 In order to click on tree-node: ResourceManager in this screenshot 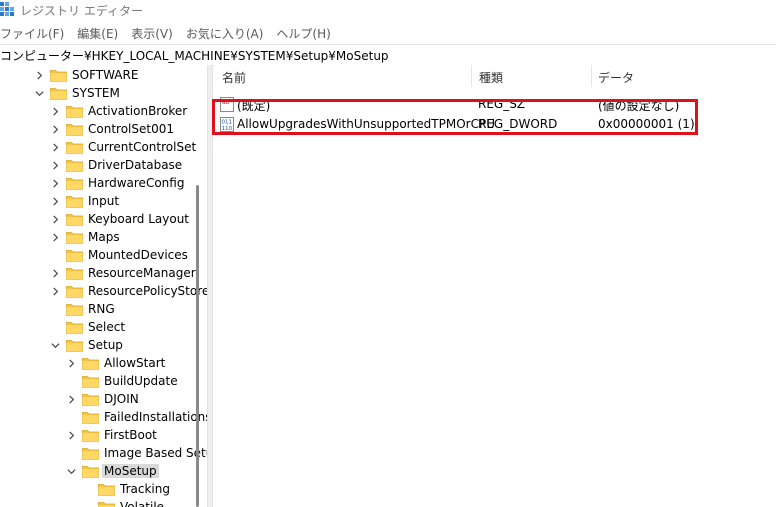, I will do `click(123, 273)`.